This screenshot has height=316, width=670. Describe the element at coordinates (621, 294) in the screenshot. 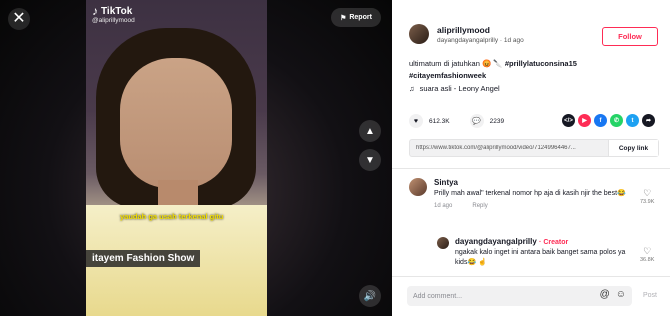

I see `emoji-icon: ☺` at that location.